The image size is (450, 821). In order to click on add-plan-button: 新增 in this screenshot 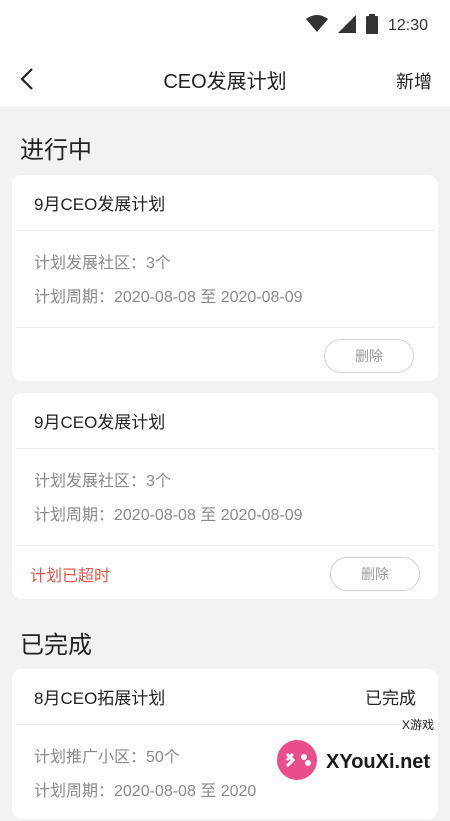, I will do `click(414, 81)`.